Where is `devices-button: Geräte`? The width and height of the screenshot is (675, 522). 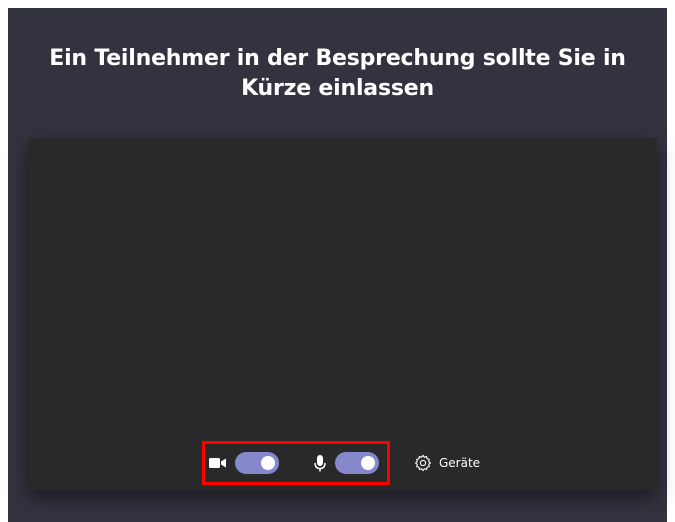
devices-button: Geräte is located at coordinates (447, 463).